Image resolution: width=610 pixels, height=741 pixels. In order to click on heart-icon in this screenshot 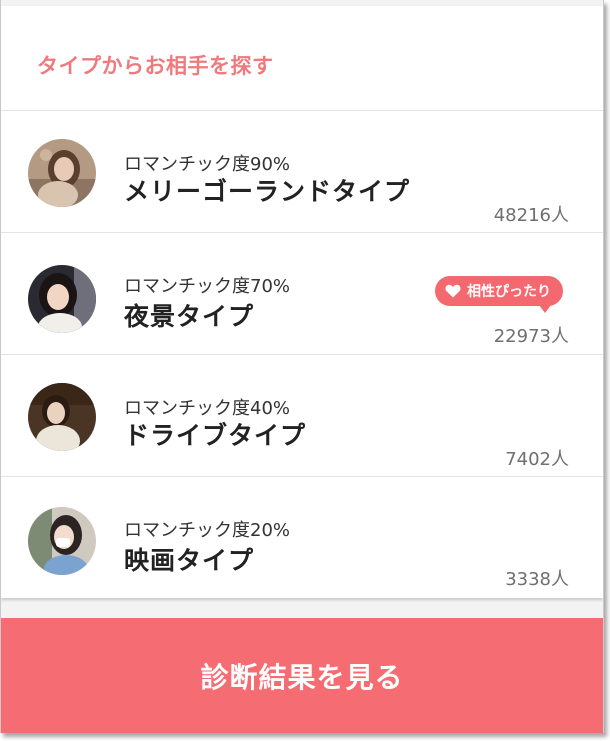, I will do `click(453, 291)`.